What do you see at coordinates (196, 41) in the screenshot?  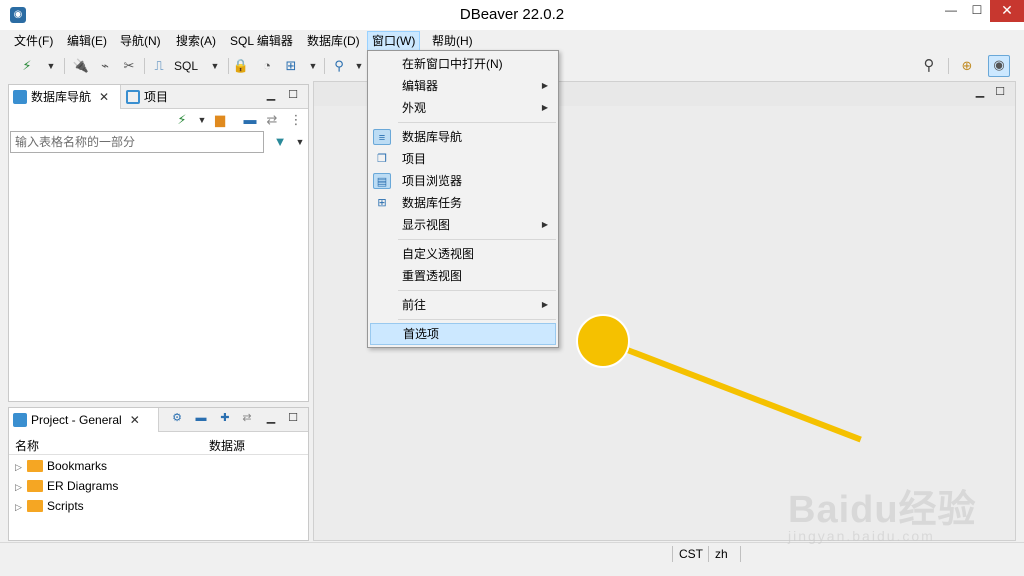 I see `menu-search: 搜索(A)` at bounding box center [196, 41].